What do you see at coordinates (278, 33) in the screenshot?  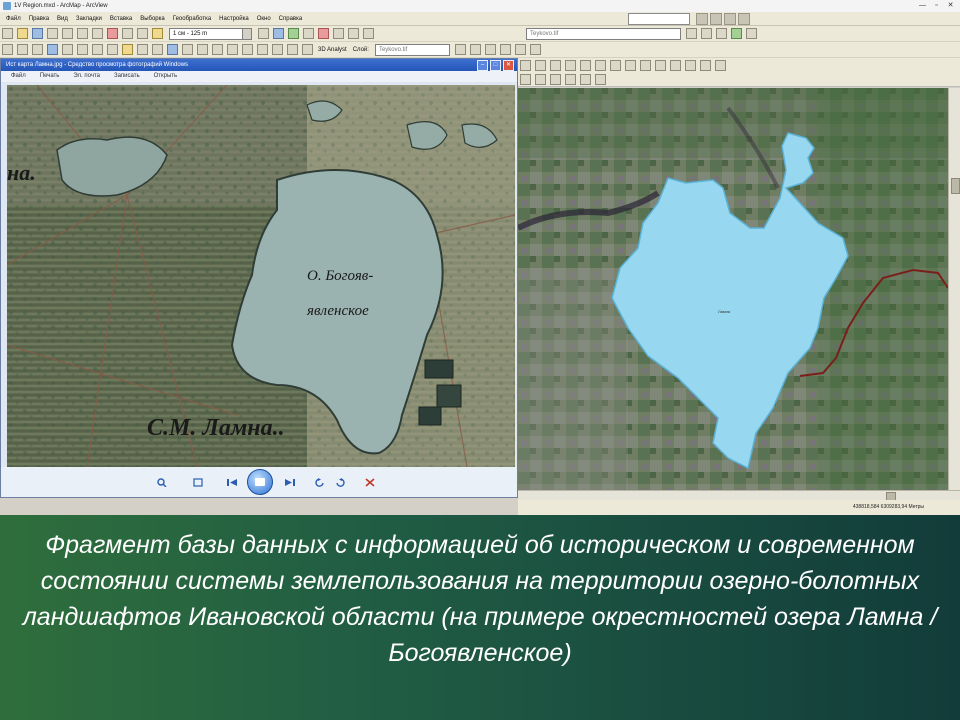 I see `table-of-contents-icon` at bounding box center [278, 33].